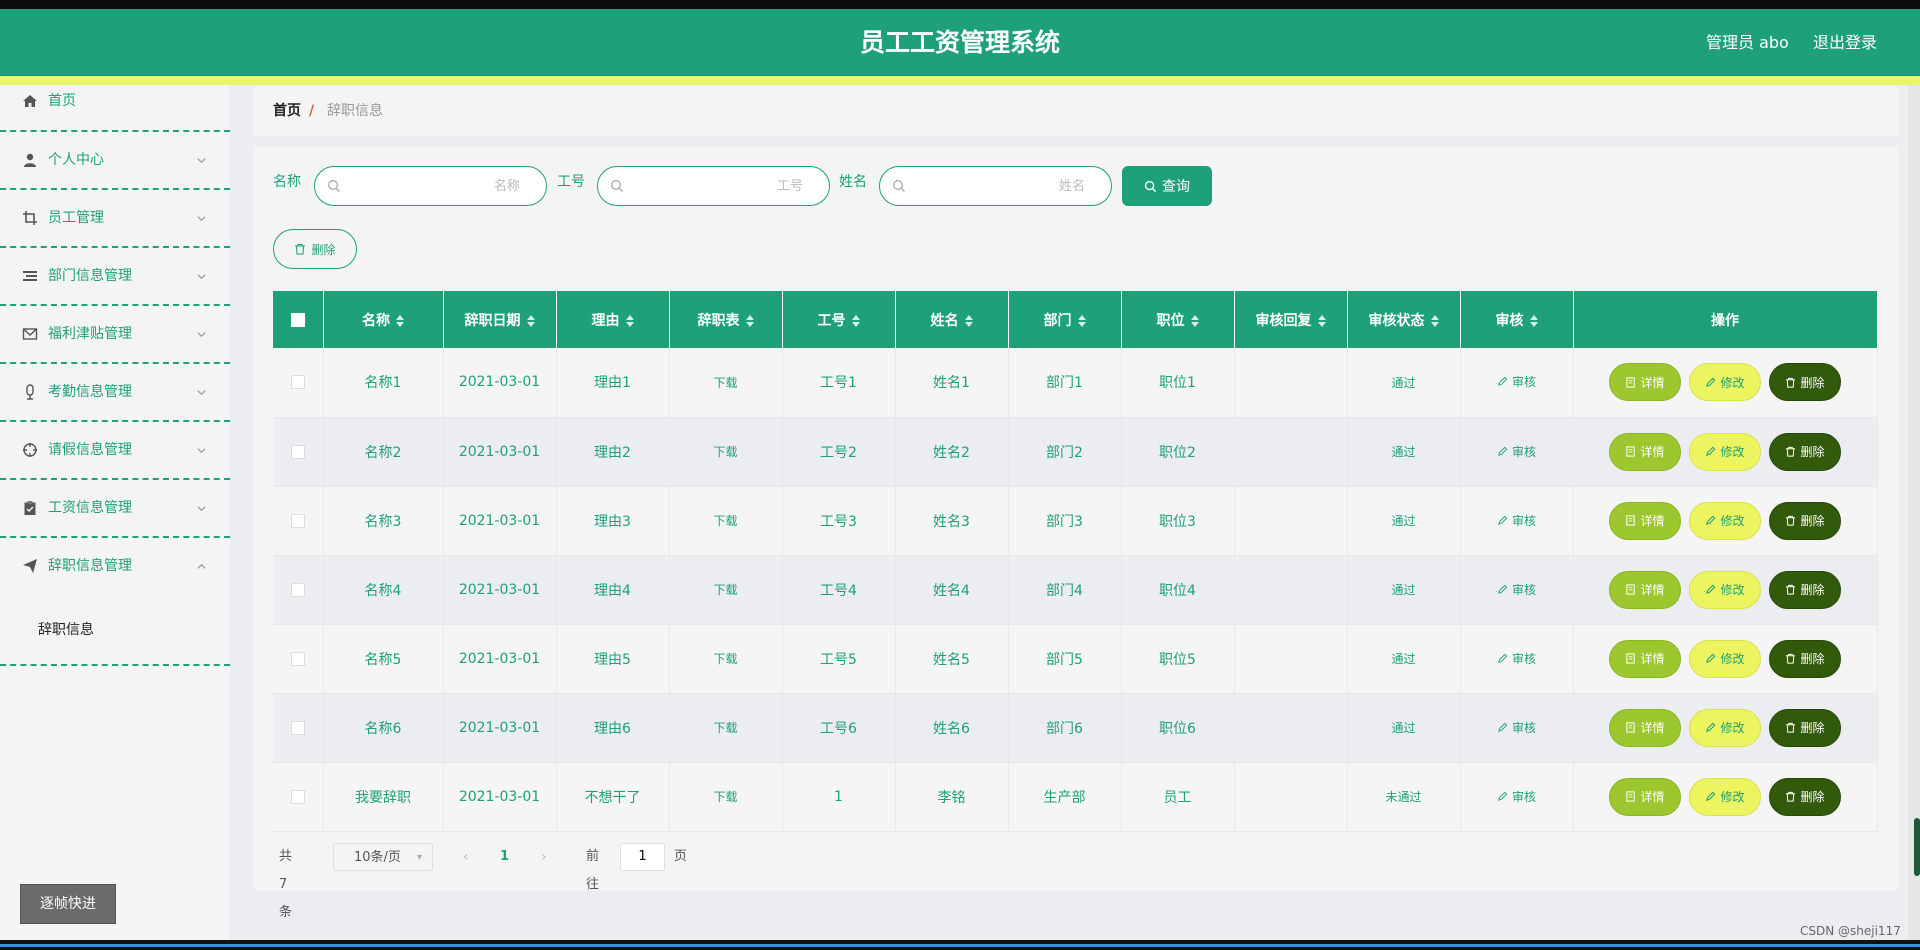  What do you see at coordinates (952, 319) in the screenshot?
I see `column-header: 姓名` at bounding box center [952, 319].